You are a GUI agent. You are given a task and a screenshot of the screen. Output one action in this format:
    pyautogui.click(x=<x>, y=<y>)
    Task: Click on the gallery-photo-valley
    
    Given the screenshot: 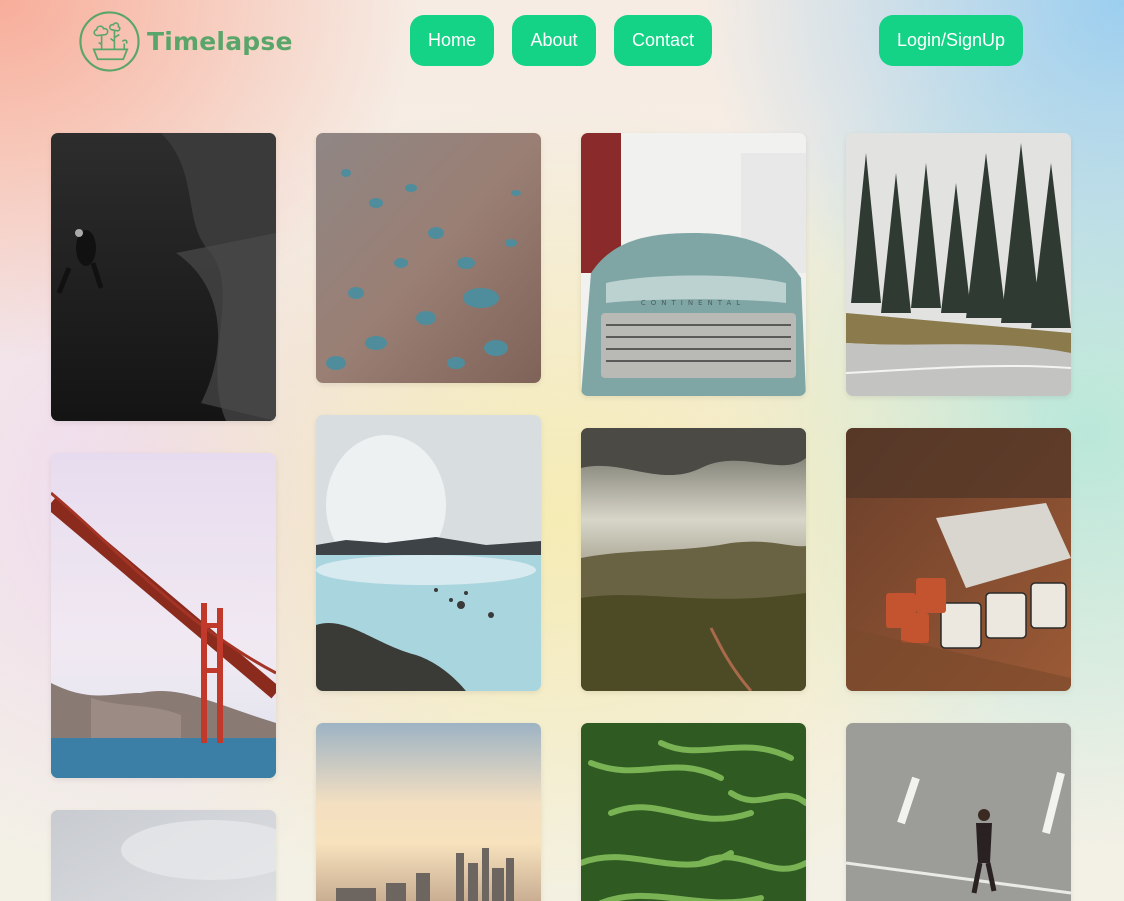 What is the action you would take?
    pyautogui.click(x=693, y=559)
    